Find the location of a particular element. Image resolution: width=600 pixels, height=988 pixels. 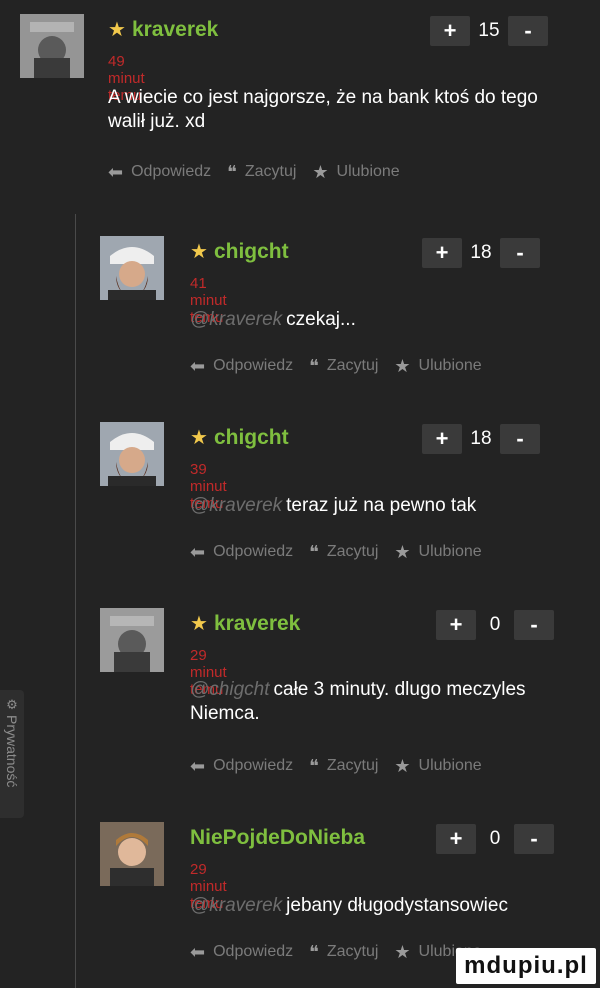

comment-text-content: jebany długodystansowiec is located at coordinates (397, 905).